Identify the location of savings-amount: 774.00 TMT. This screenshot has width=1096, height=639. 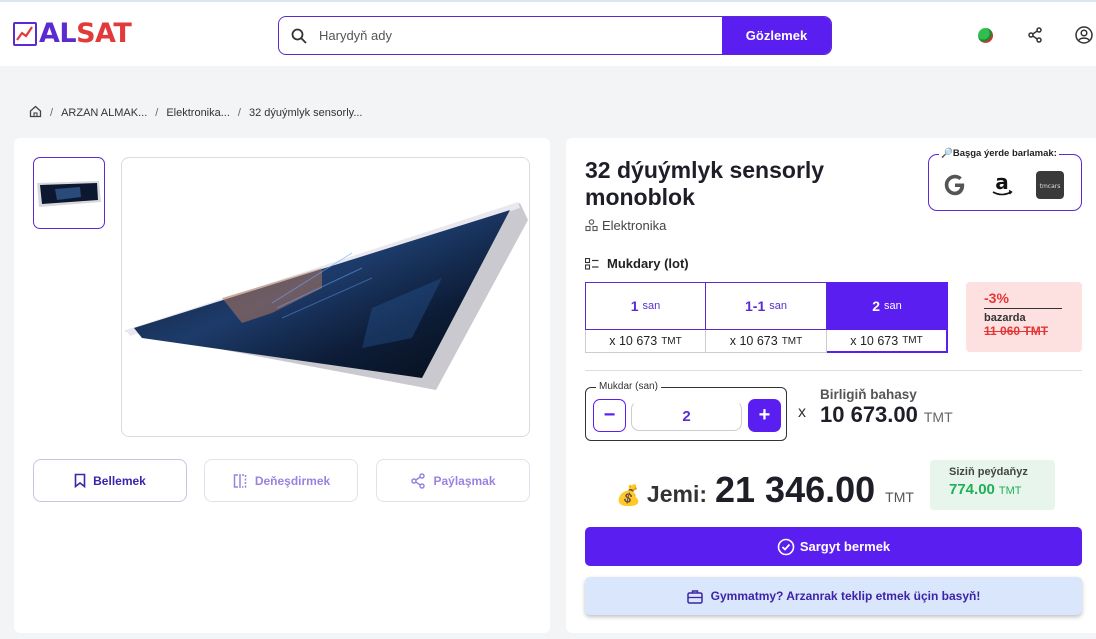
(992, 489).